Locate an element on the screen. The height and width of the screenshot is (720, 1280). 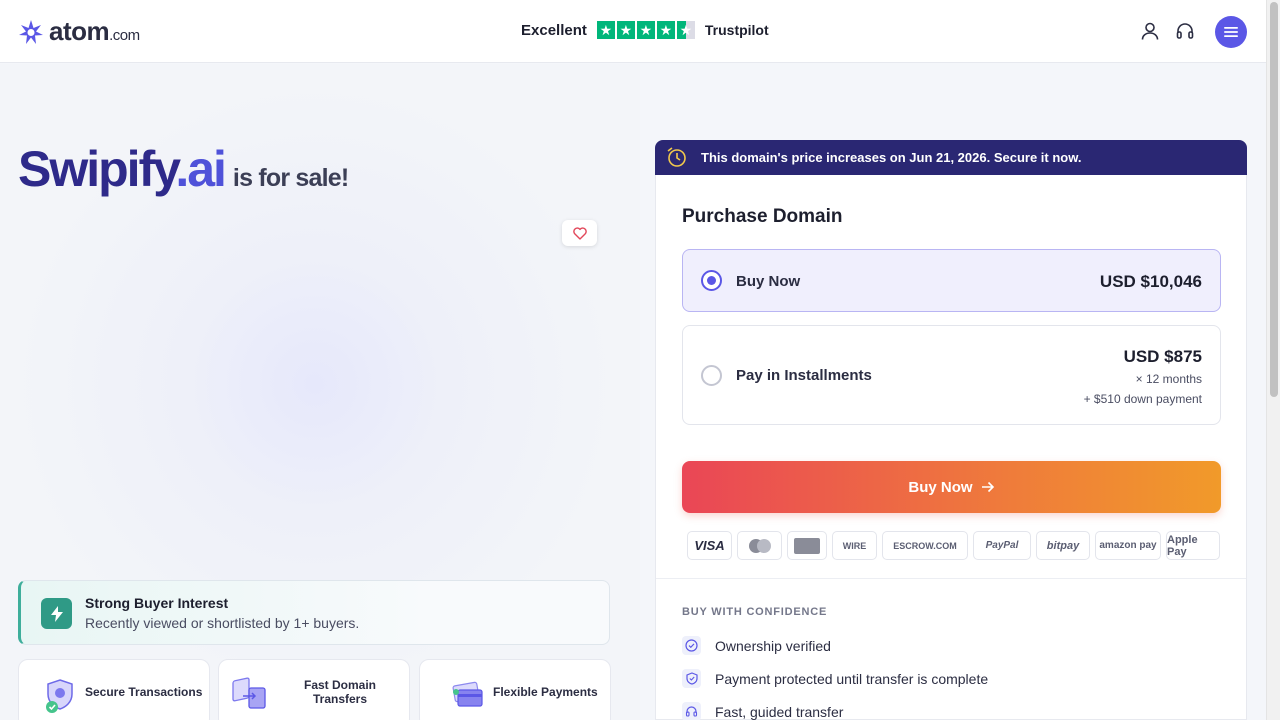
logo-text: atom.com is located at coordinates (94, 31).